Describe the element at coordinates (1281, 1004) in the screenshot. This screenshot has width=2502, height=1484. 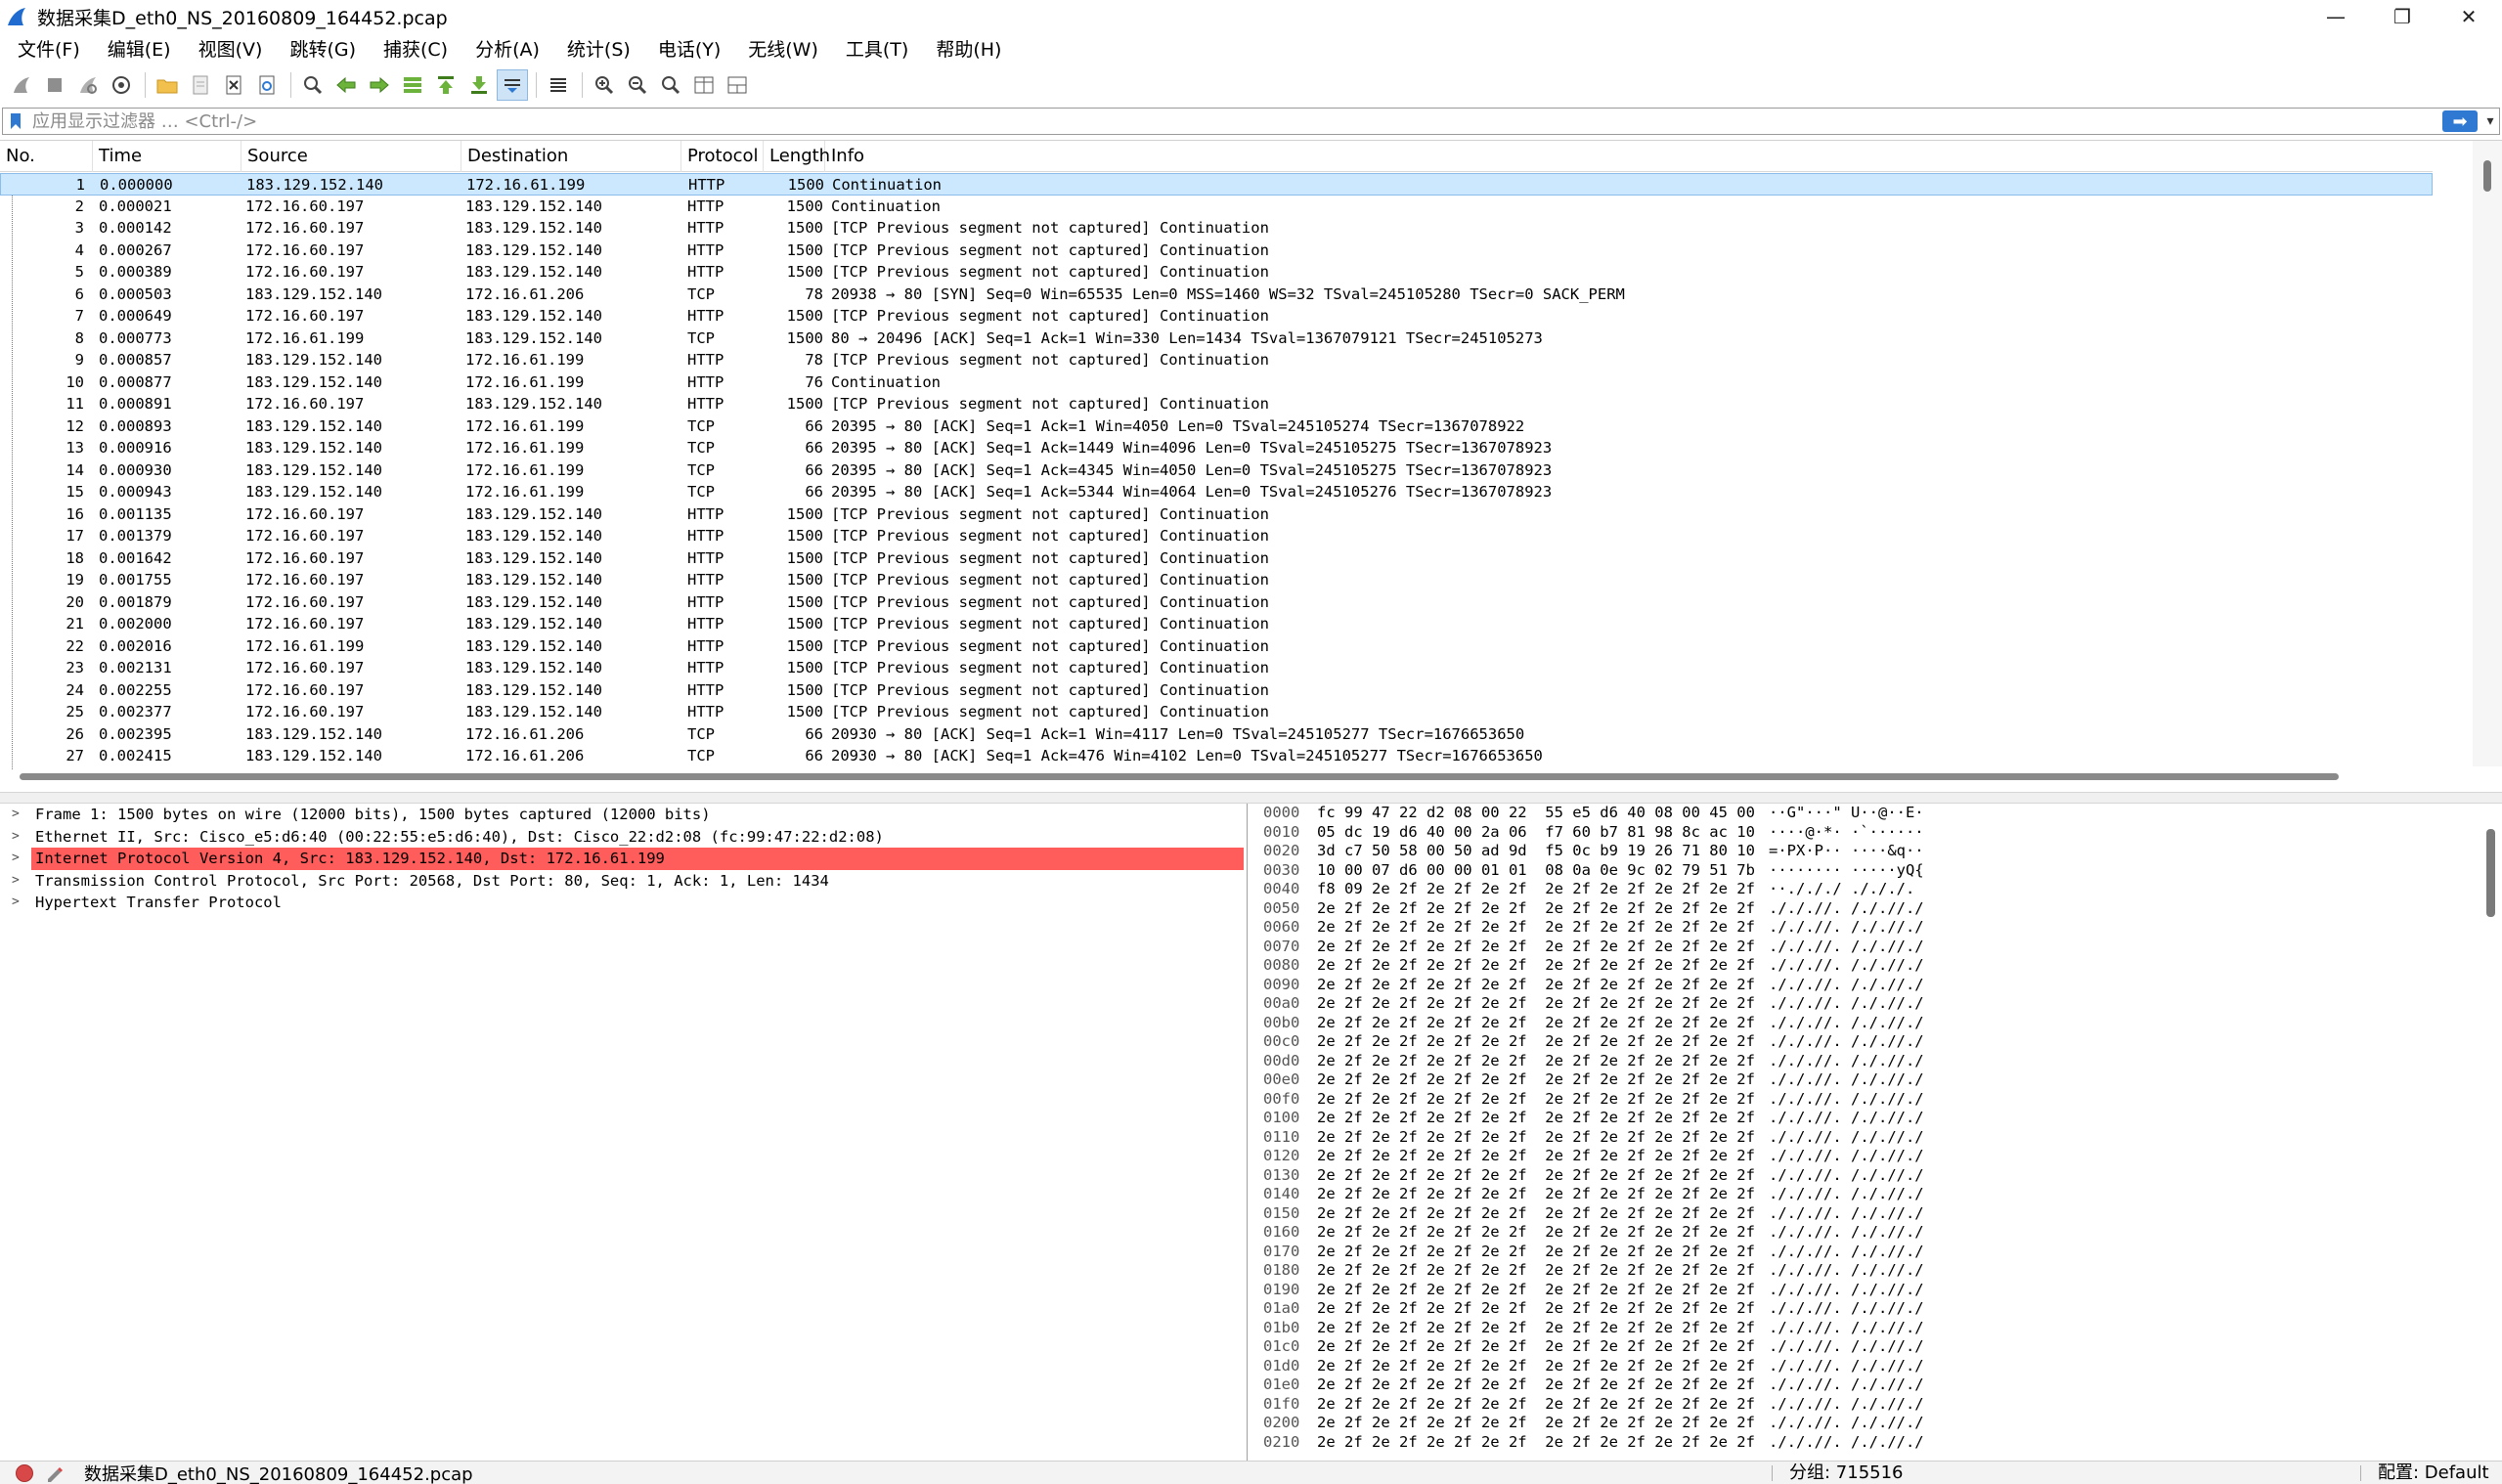
I see `byte-offset: 00a0` at that location.